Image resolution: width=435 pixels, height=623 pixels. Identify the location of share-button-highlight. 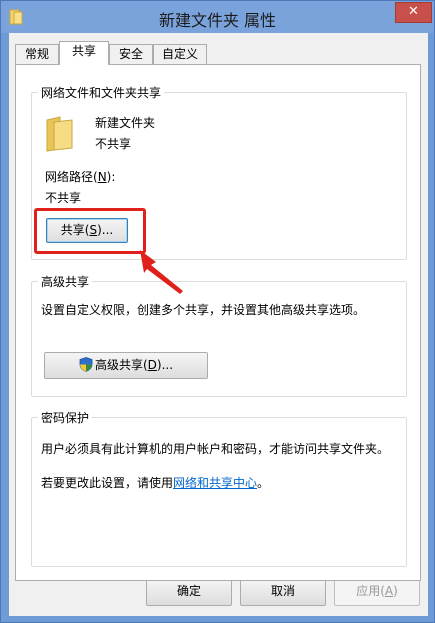
(90, 231).